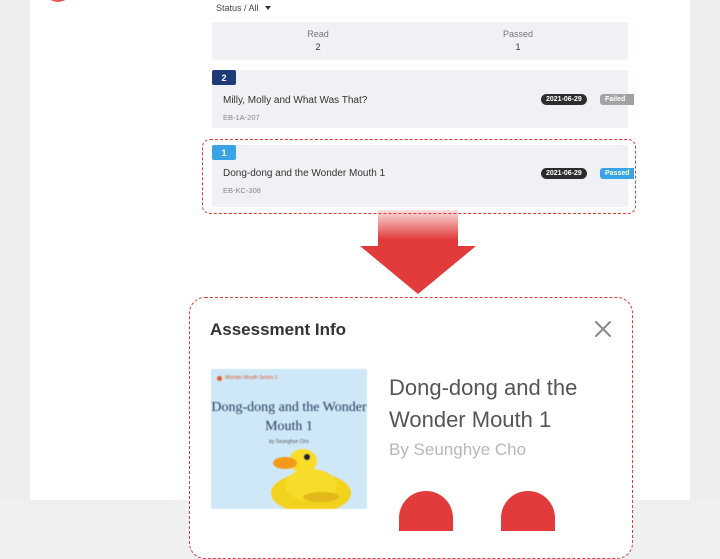 This screenshot has width=720, height=559. What do you see at coordinates (289, 417) in the screenshot?
I see `cover-title: Dong-dong and the Wonder Mouth 1` at bounding box center [289, 417].